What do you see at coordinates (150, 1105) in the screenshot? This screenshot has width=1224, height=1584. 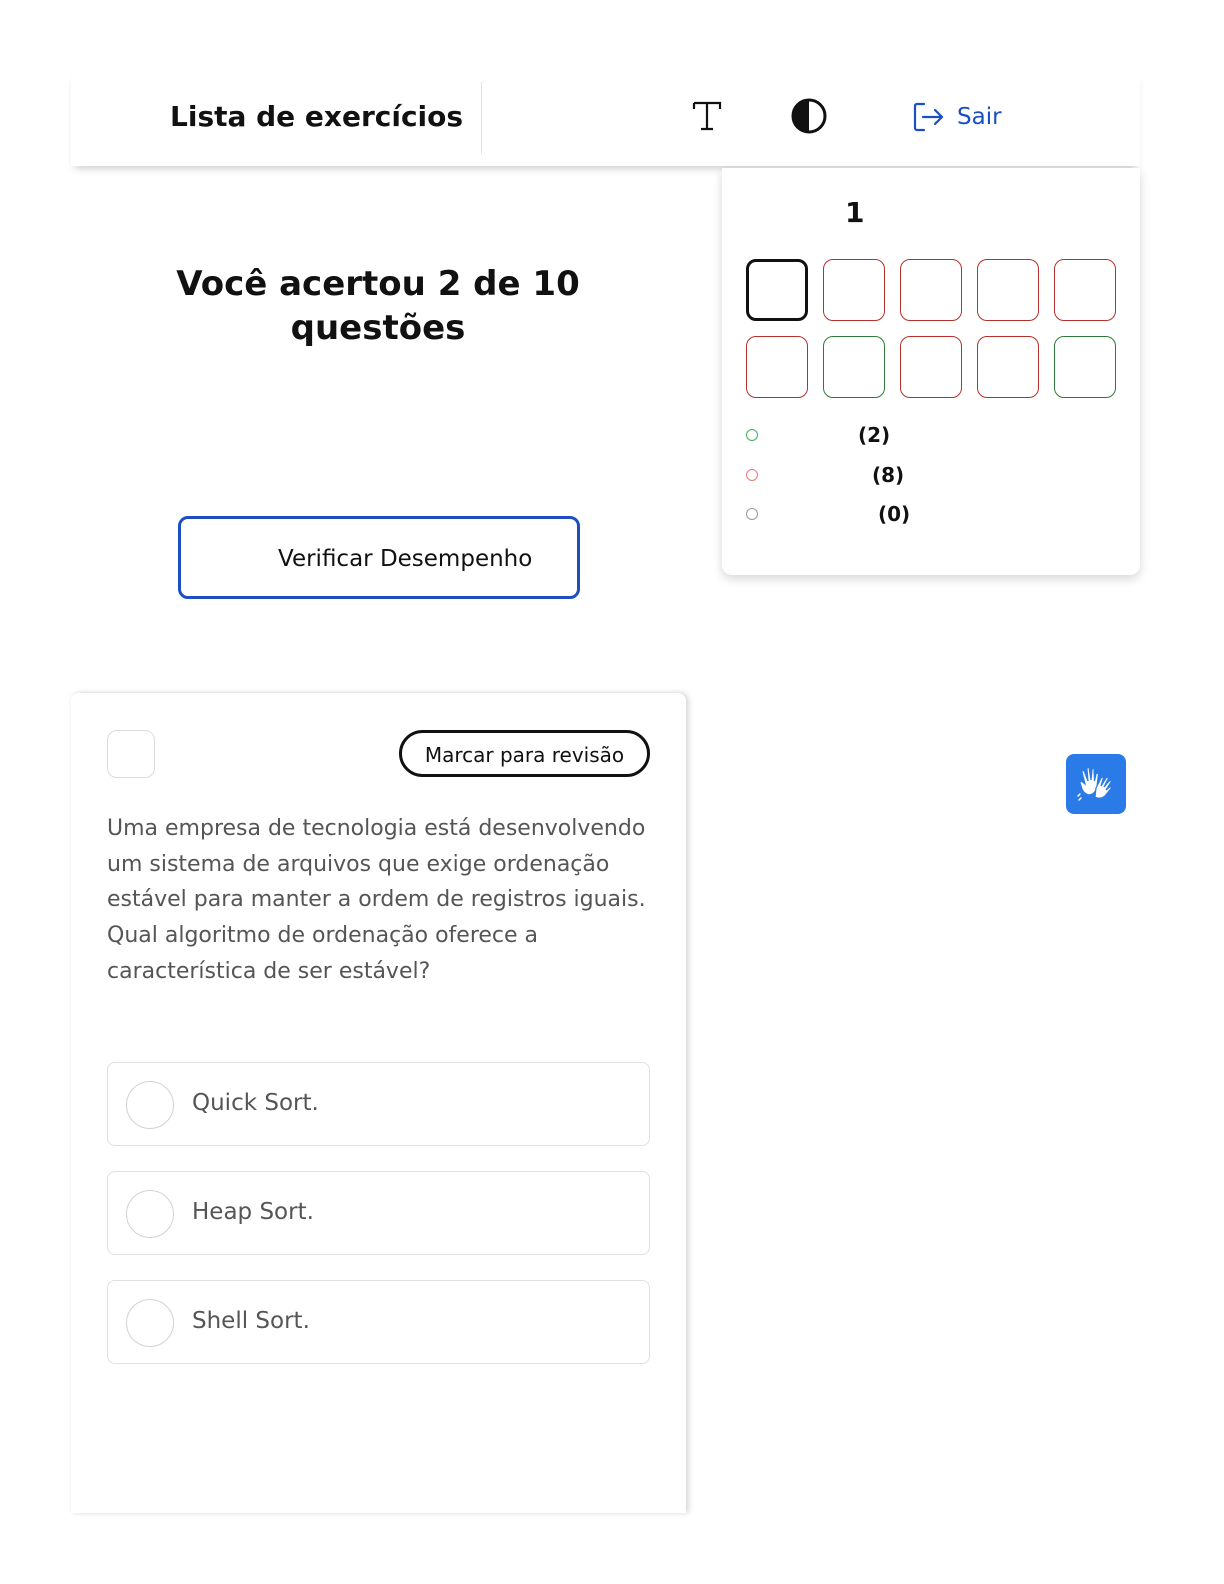 I see `option-a-radio` at bounding box center [150, 1105].